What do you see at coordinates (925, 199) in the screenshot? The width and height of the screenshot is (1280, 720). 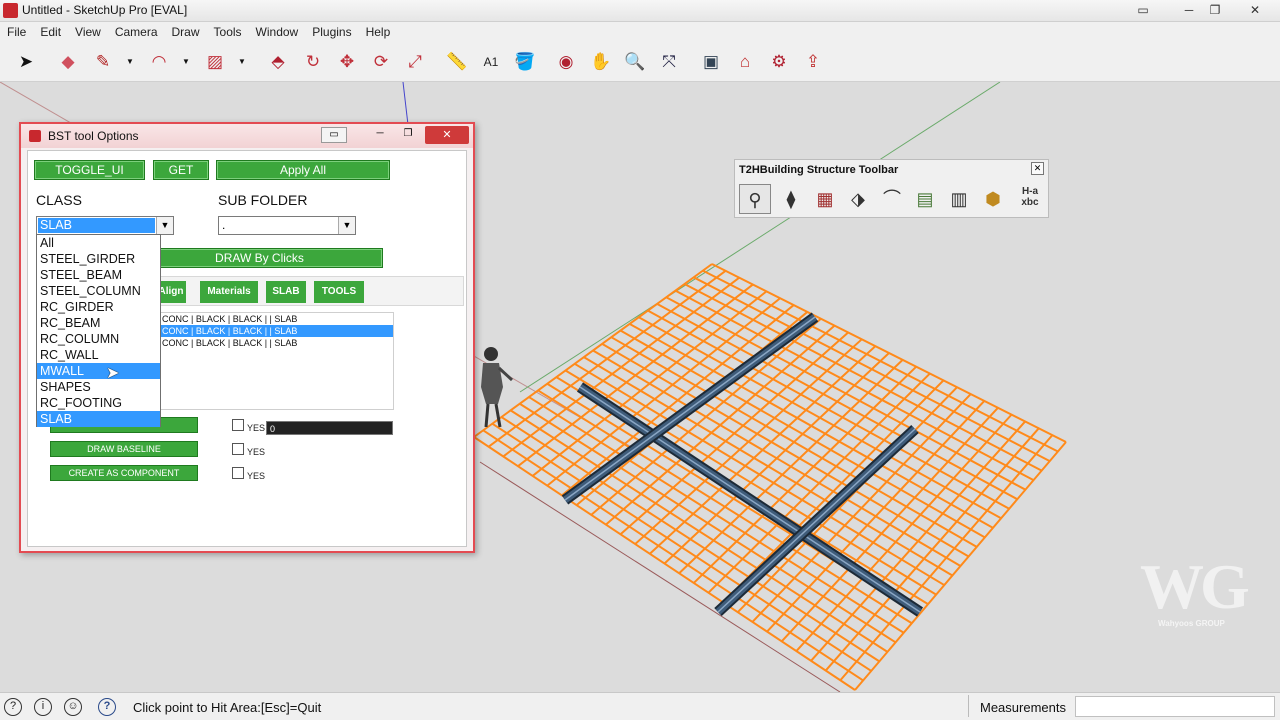 I see `table-tool-icon: ▤` at bounding box center [925, 199].